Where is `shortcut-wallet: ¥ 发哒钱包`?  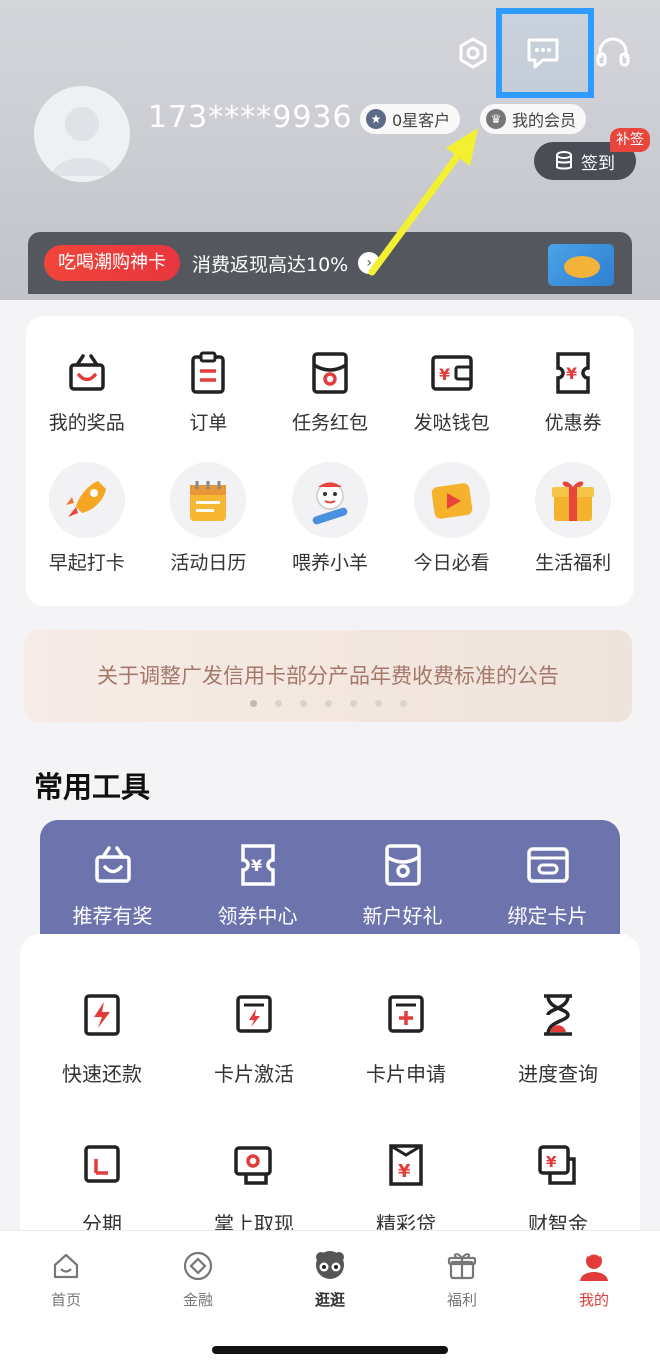 shortcut-wallet: ¥ 发哒钱包 is located at coordinates (452, 391).